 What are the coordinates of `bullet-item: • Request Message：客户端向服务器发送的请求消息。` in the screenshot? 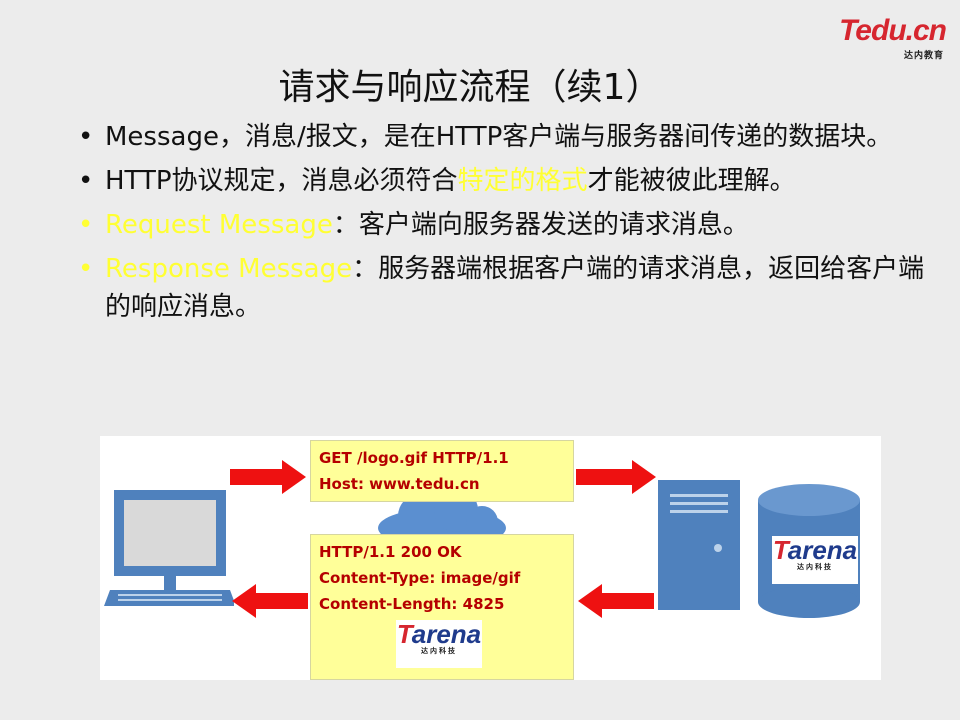 It's located at (513, 225).